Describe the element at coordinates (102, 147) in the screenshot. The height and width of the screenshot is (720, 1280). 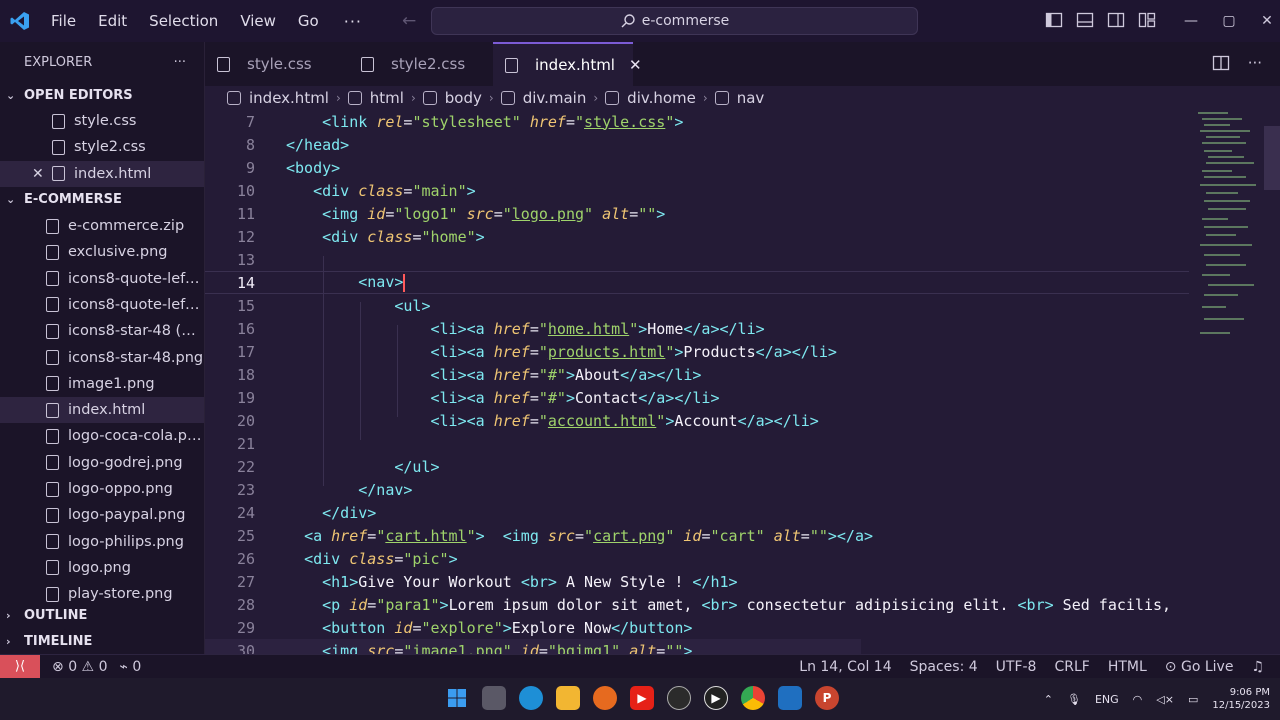
I see `open-editor-item: style2.css` at that location.